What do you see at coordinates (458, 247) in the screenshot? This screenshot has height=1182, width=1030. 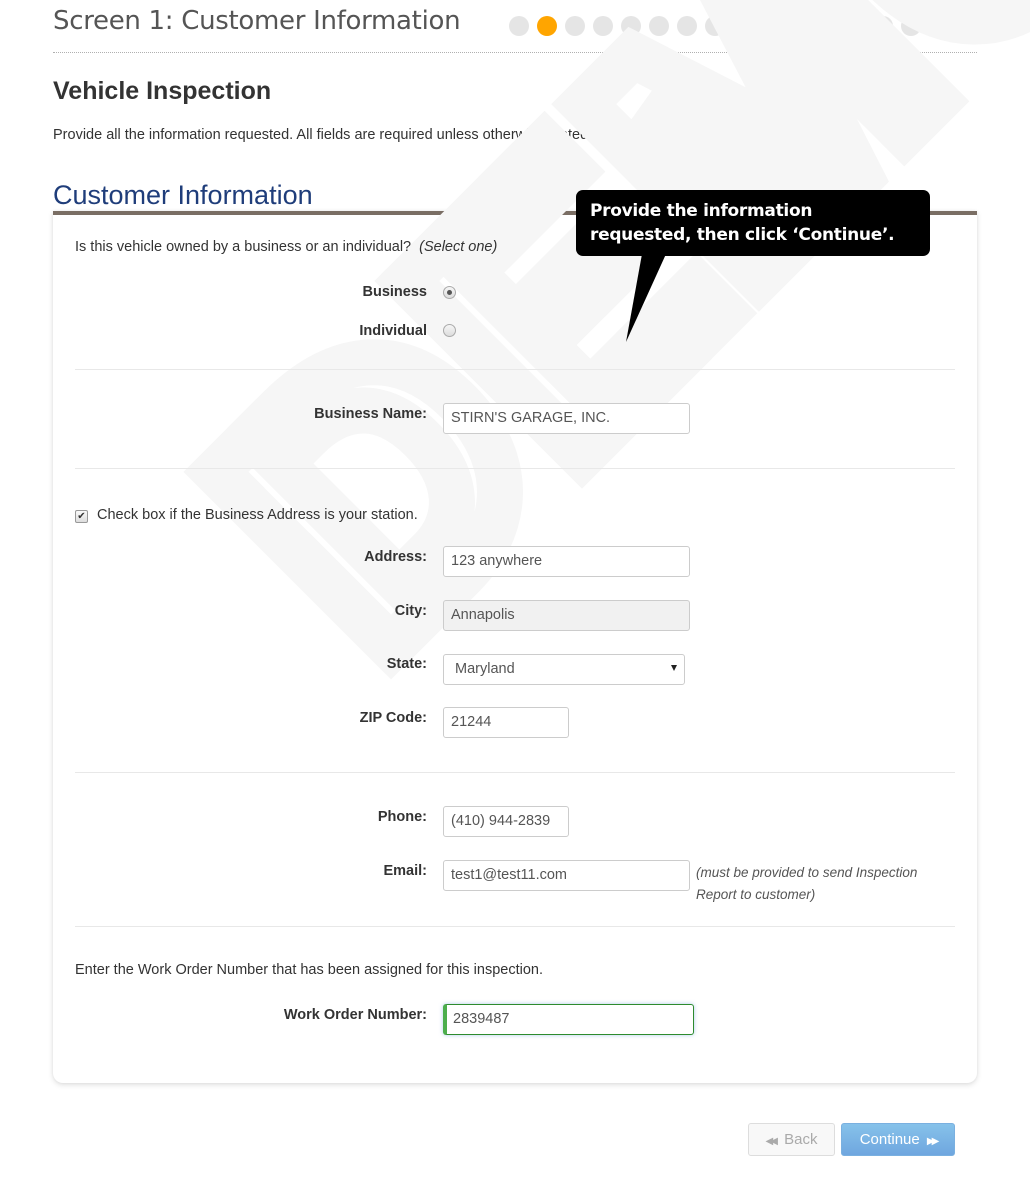 I see `ownership-hint: (Select one)` at bounding box center [458, 247].